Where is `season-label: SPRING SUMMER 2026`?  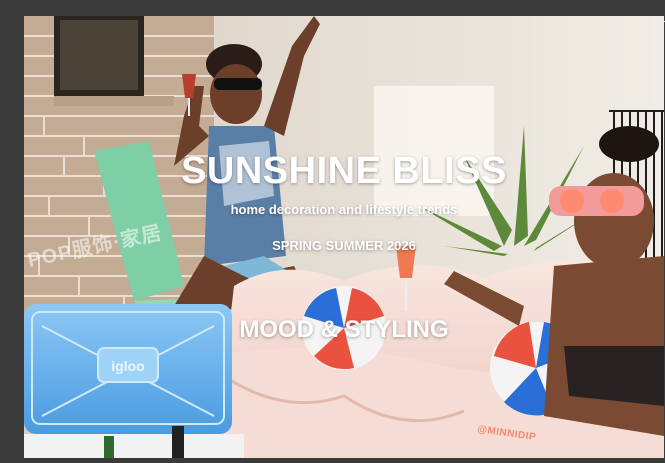 season-label: SPRING SUMMER 2026 is located at coordinates (344, 245).